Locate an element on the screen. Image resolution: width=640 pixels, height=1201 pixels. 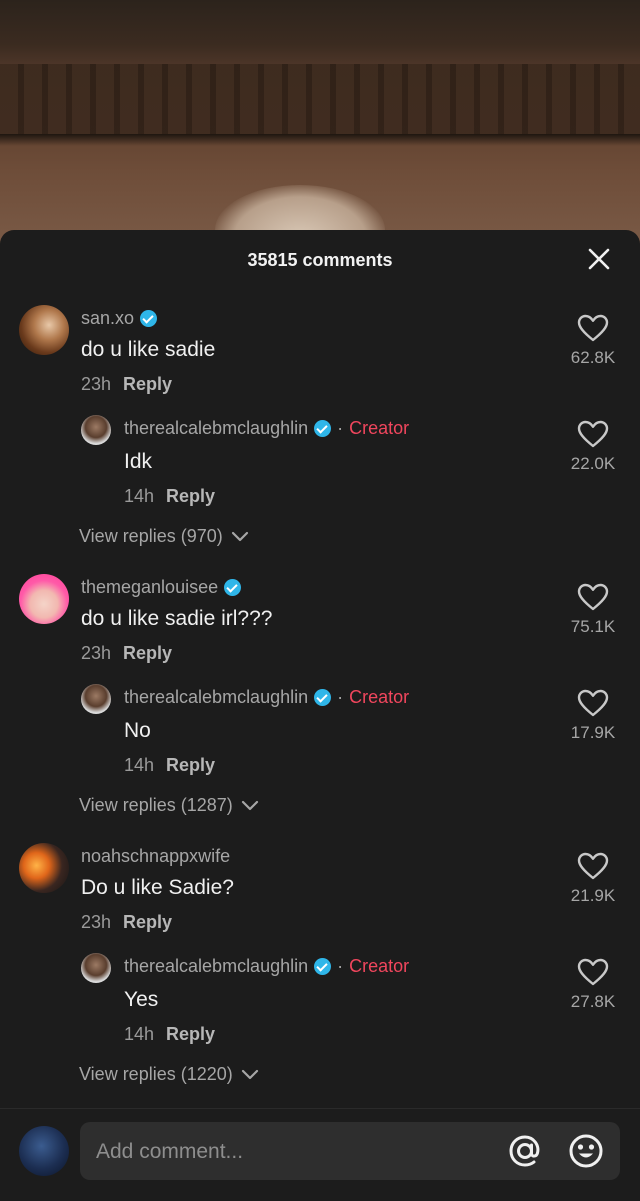
comment-username: noahschnappxwife is located at coordinates (155, 856).